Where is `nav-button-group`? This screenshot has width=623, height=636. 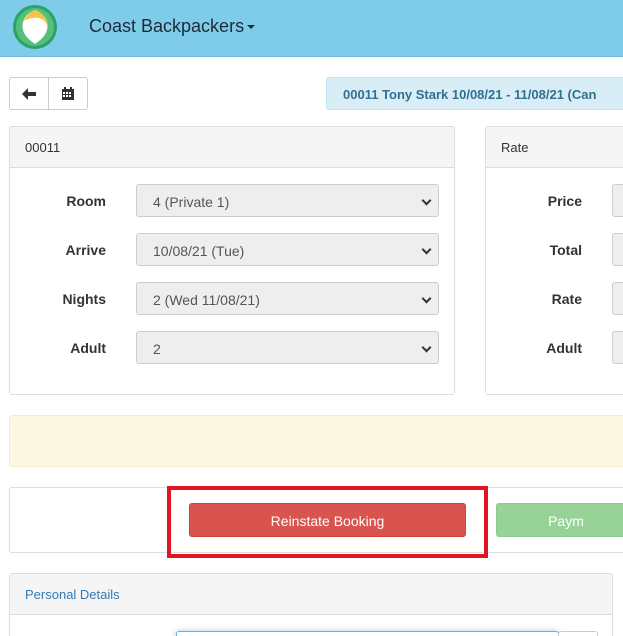 nav-button-group is located at coordinates (48, 93).